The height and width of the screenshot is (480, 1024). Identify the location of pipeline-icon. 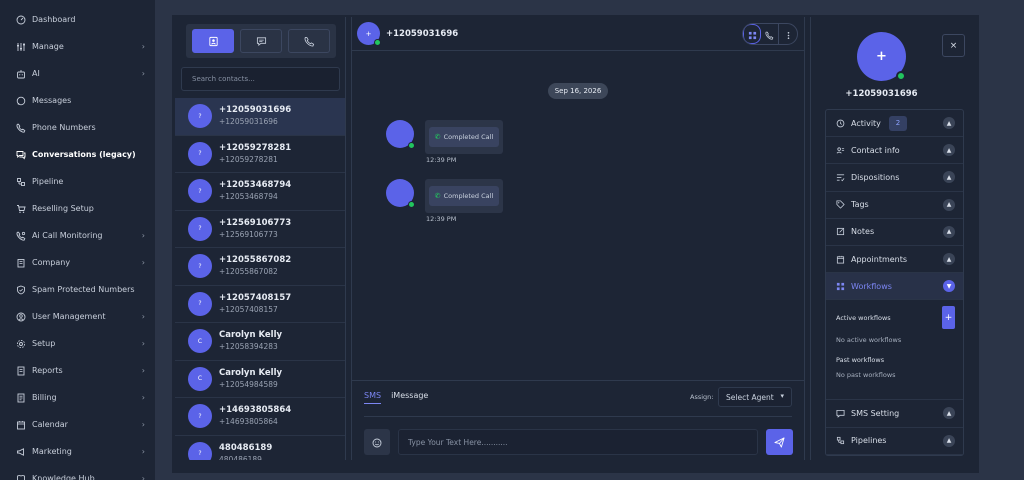
(840, 440).